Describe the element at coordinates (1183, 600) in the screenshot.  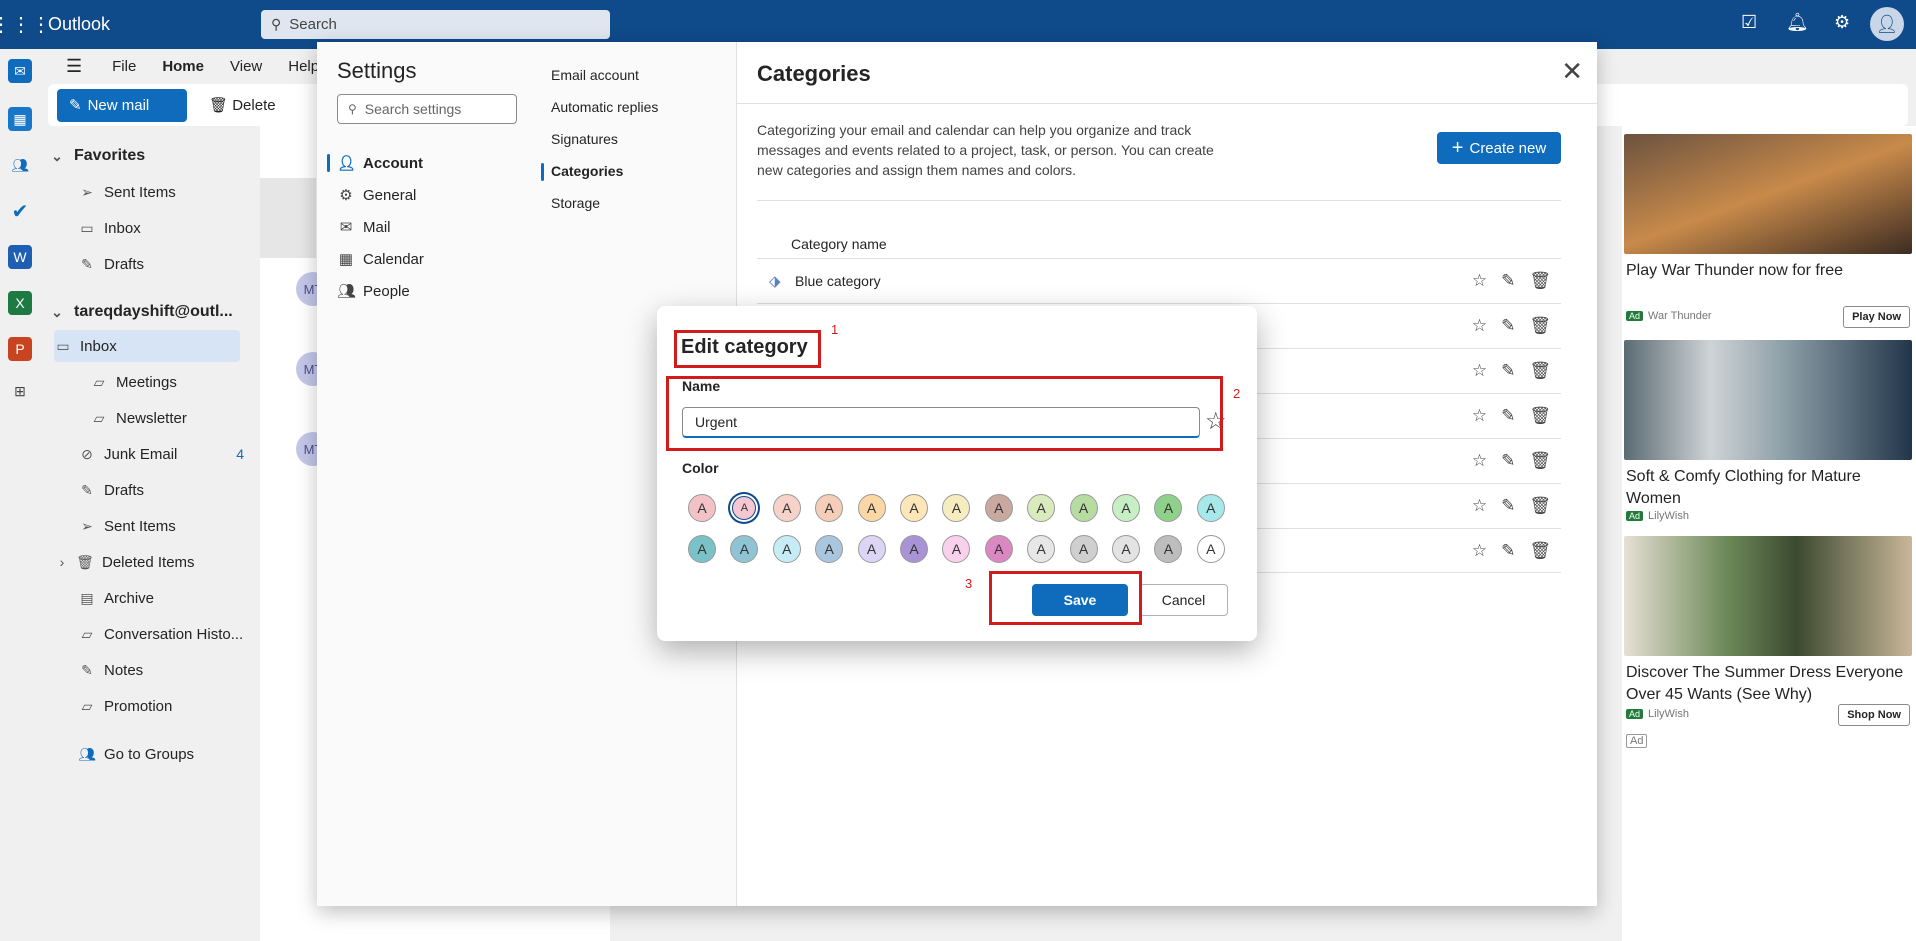
I see `cancel-button: Cancel` at that location.